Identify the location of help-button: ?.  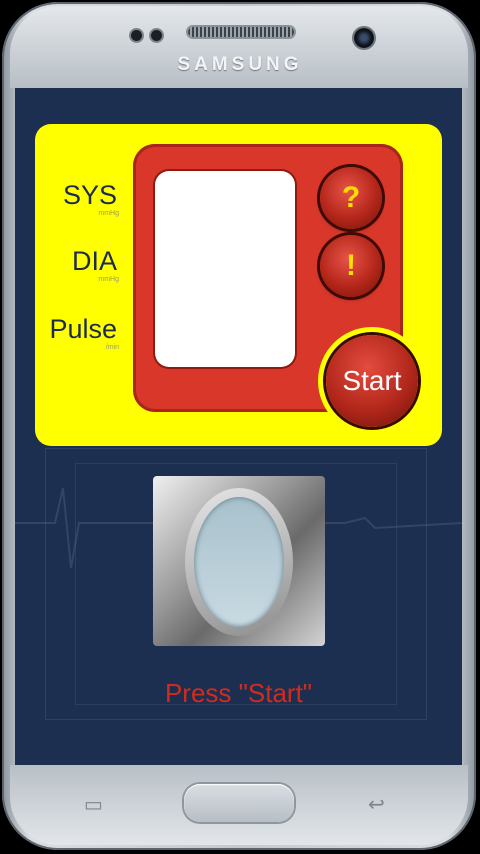
(351, 198).